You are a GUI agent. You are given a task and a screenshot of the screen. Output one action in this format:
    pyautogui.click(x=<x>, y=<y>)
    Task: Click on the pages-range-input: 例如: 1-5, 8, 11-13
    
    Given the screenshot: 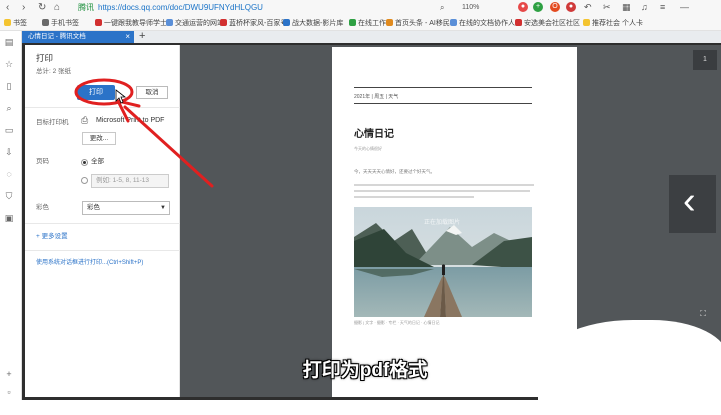 What is the action you would take?
    pyautogui.click(x=130, y=181)
    